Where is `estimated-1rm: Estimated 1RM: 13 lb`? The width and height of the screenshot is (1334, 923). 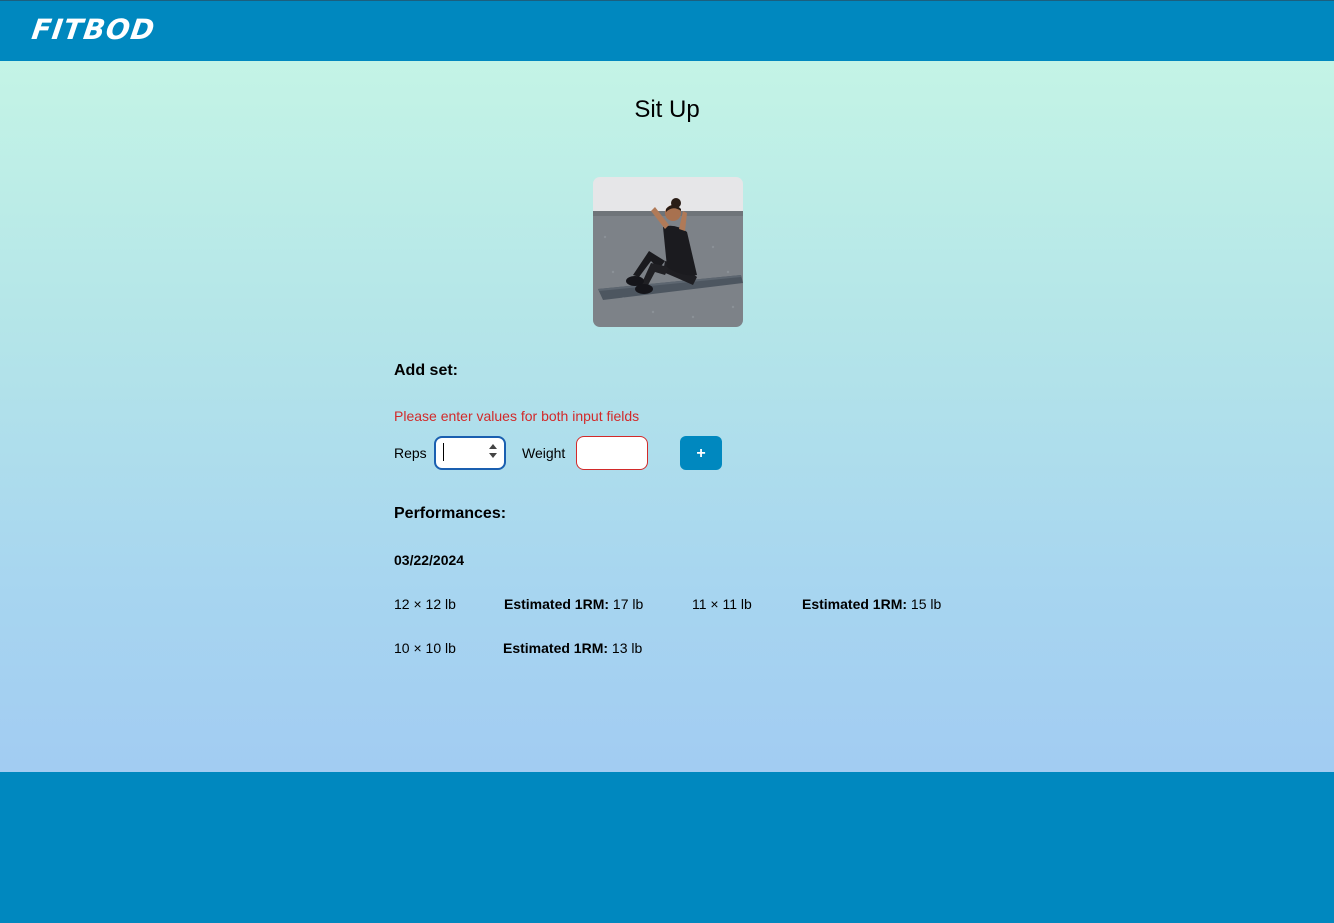
estimated-1rm: Estimated 1RM: 13 lb is located at coordinates (572, 648).